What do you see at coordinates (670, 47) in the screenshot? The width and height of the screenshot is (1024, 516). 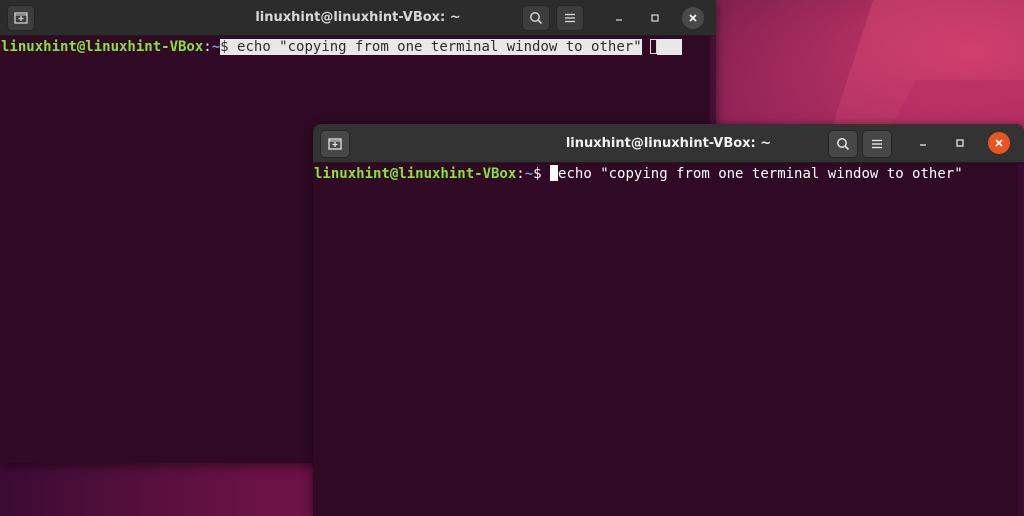 I see `selected-tail` at bounding box center [670, 47].